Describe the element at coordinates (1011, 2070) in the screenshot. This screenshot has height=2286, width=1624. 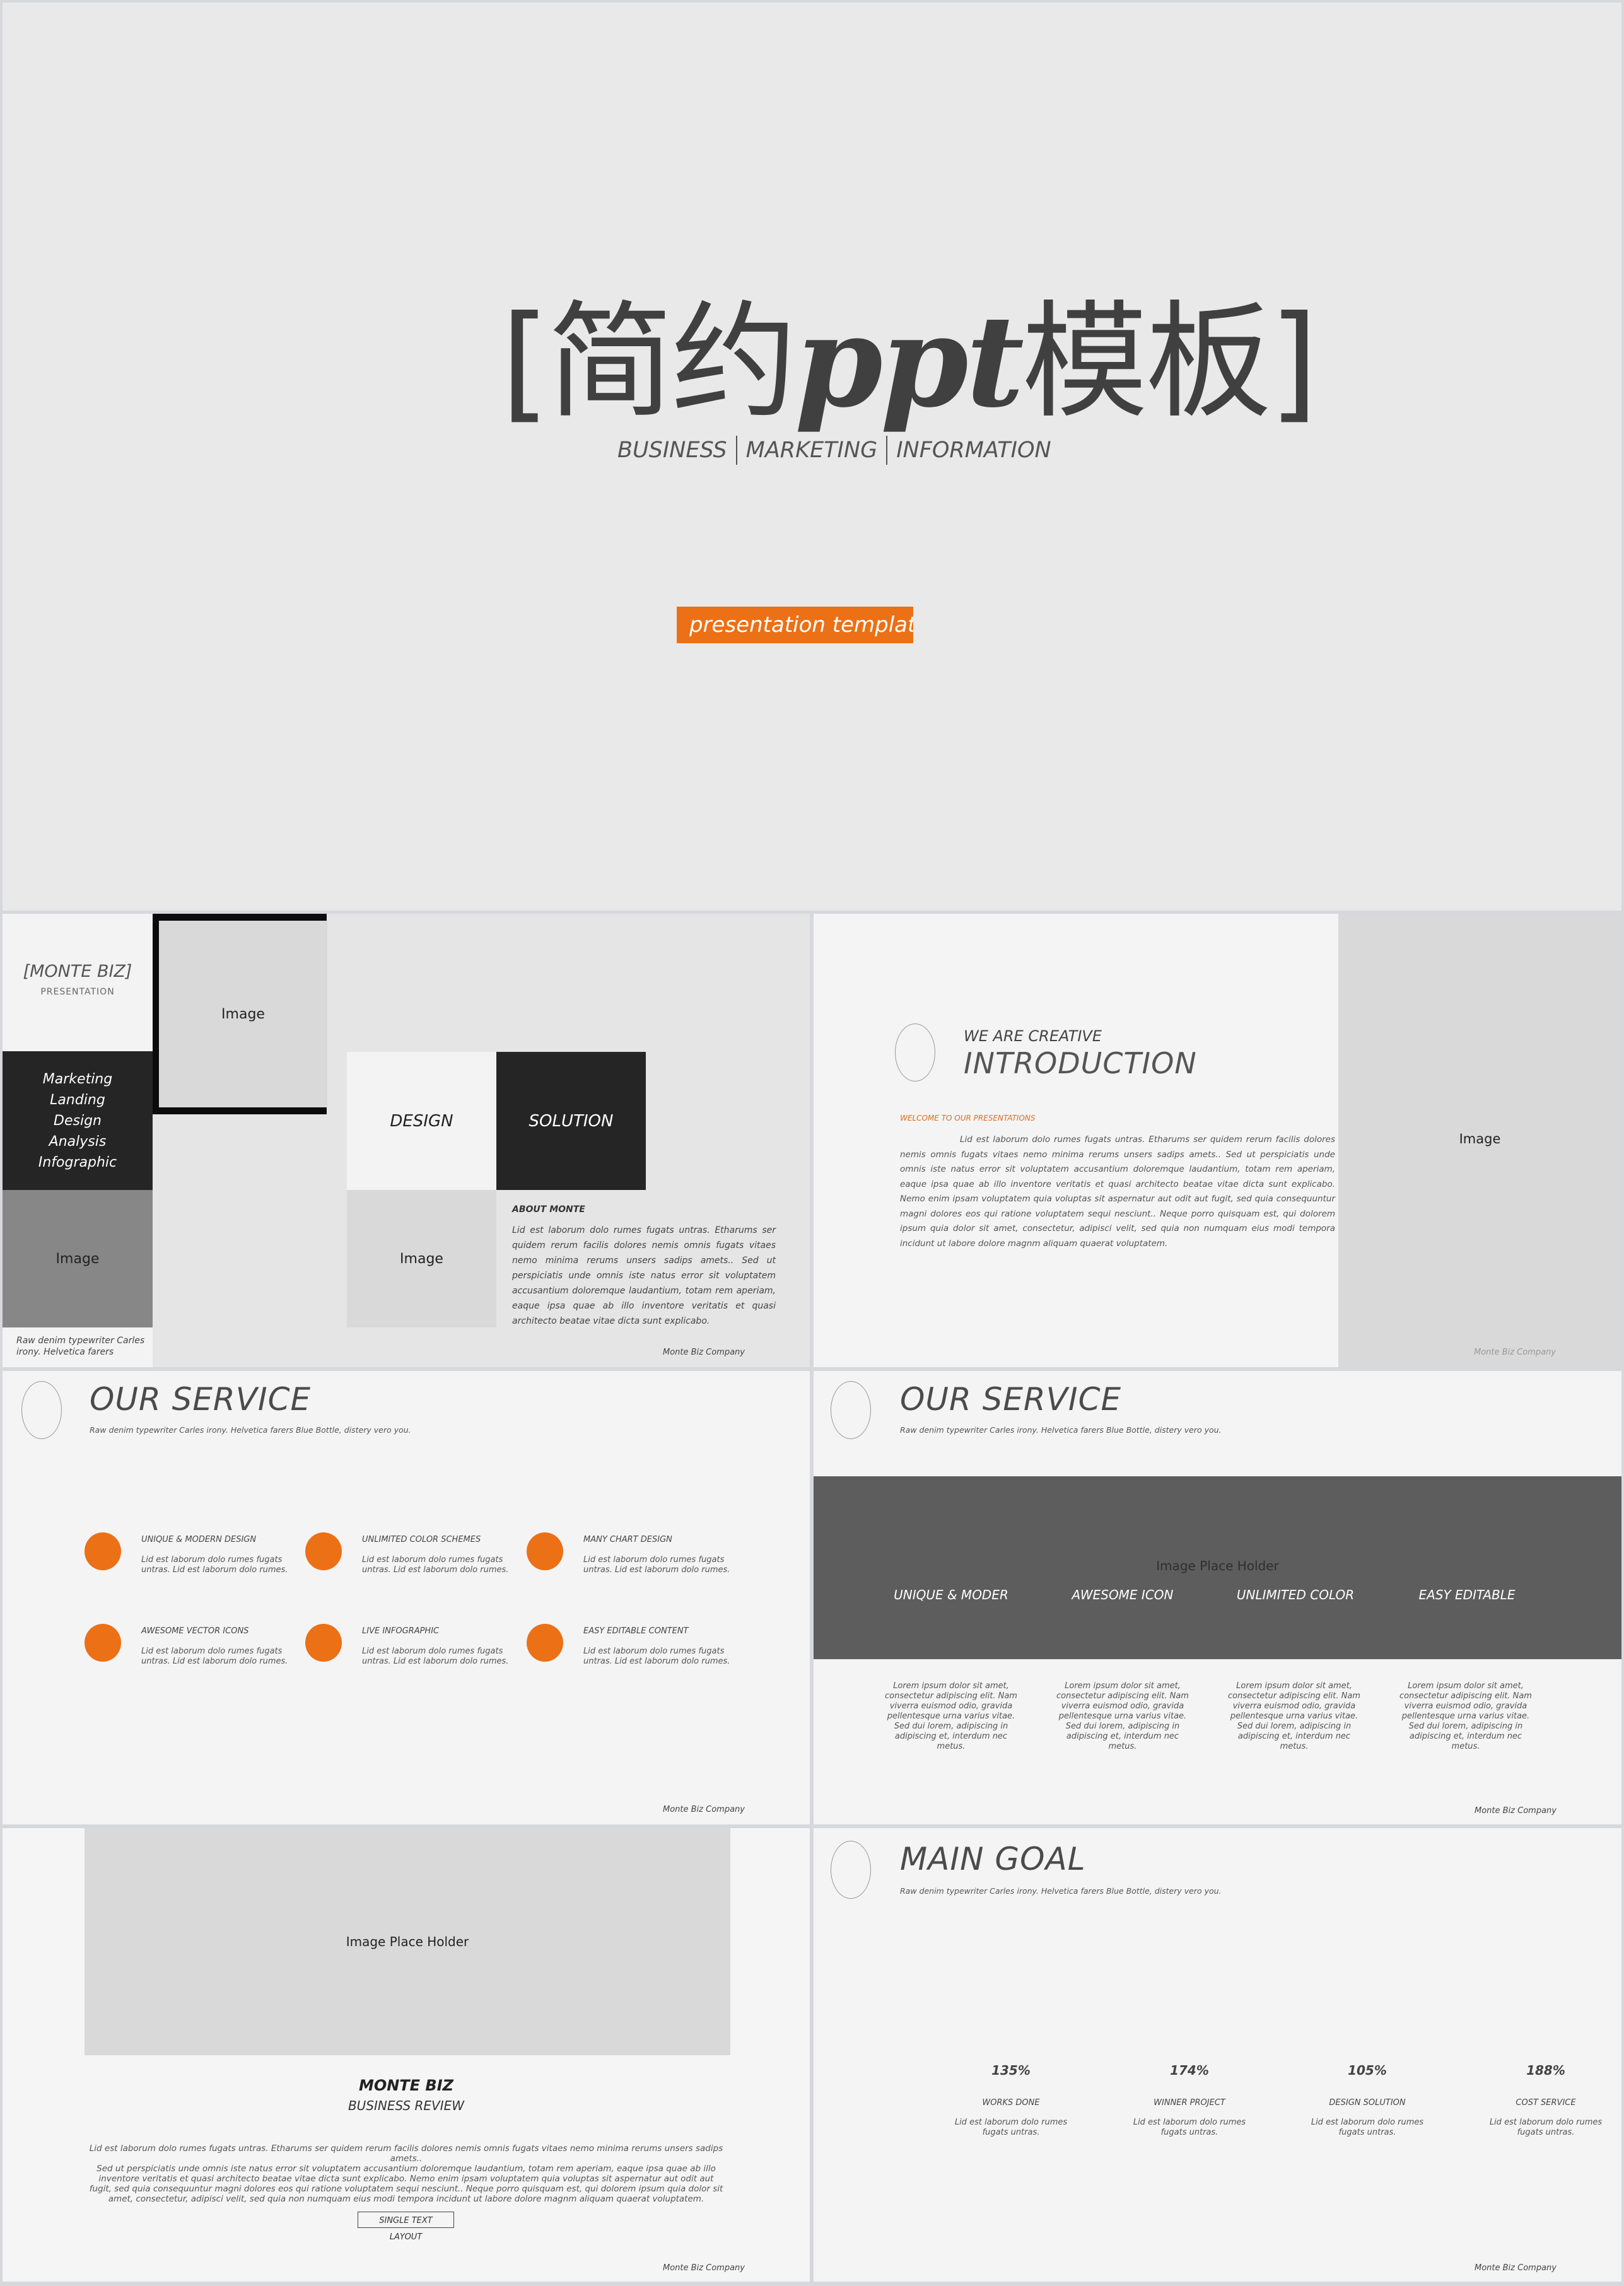
I see `stat-value: 135%` at that location.